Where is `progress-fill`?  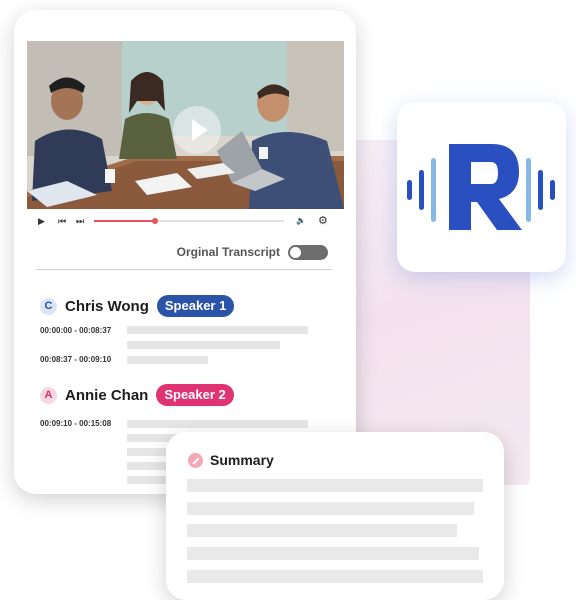
progress-fill is located at coordinates (124, 221).